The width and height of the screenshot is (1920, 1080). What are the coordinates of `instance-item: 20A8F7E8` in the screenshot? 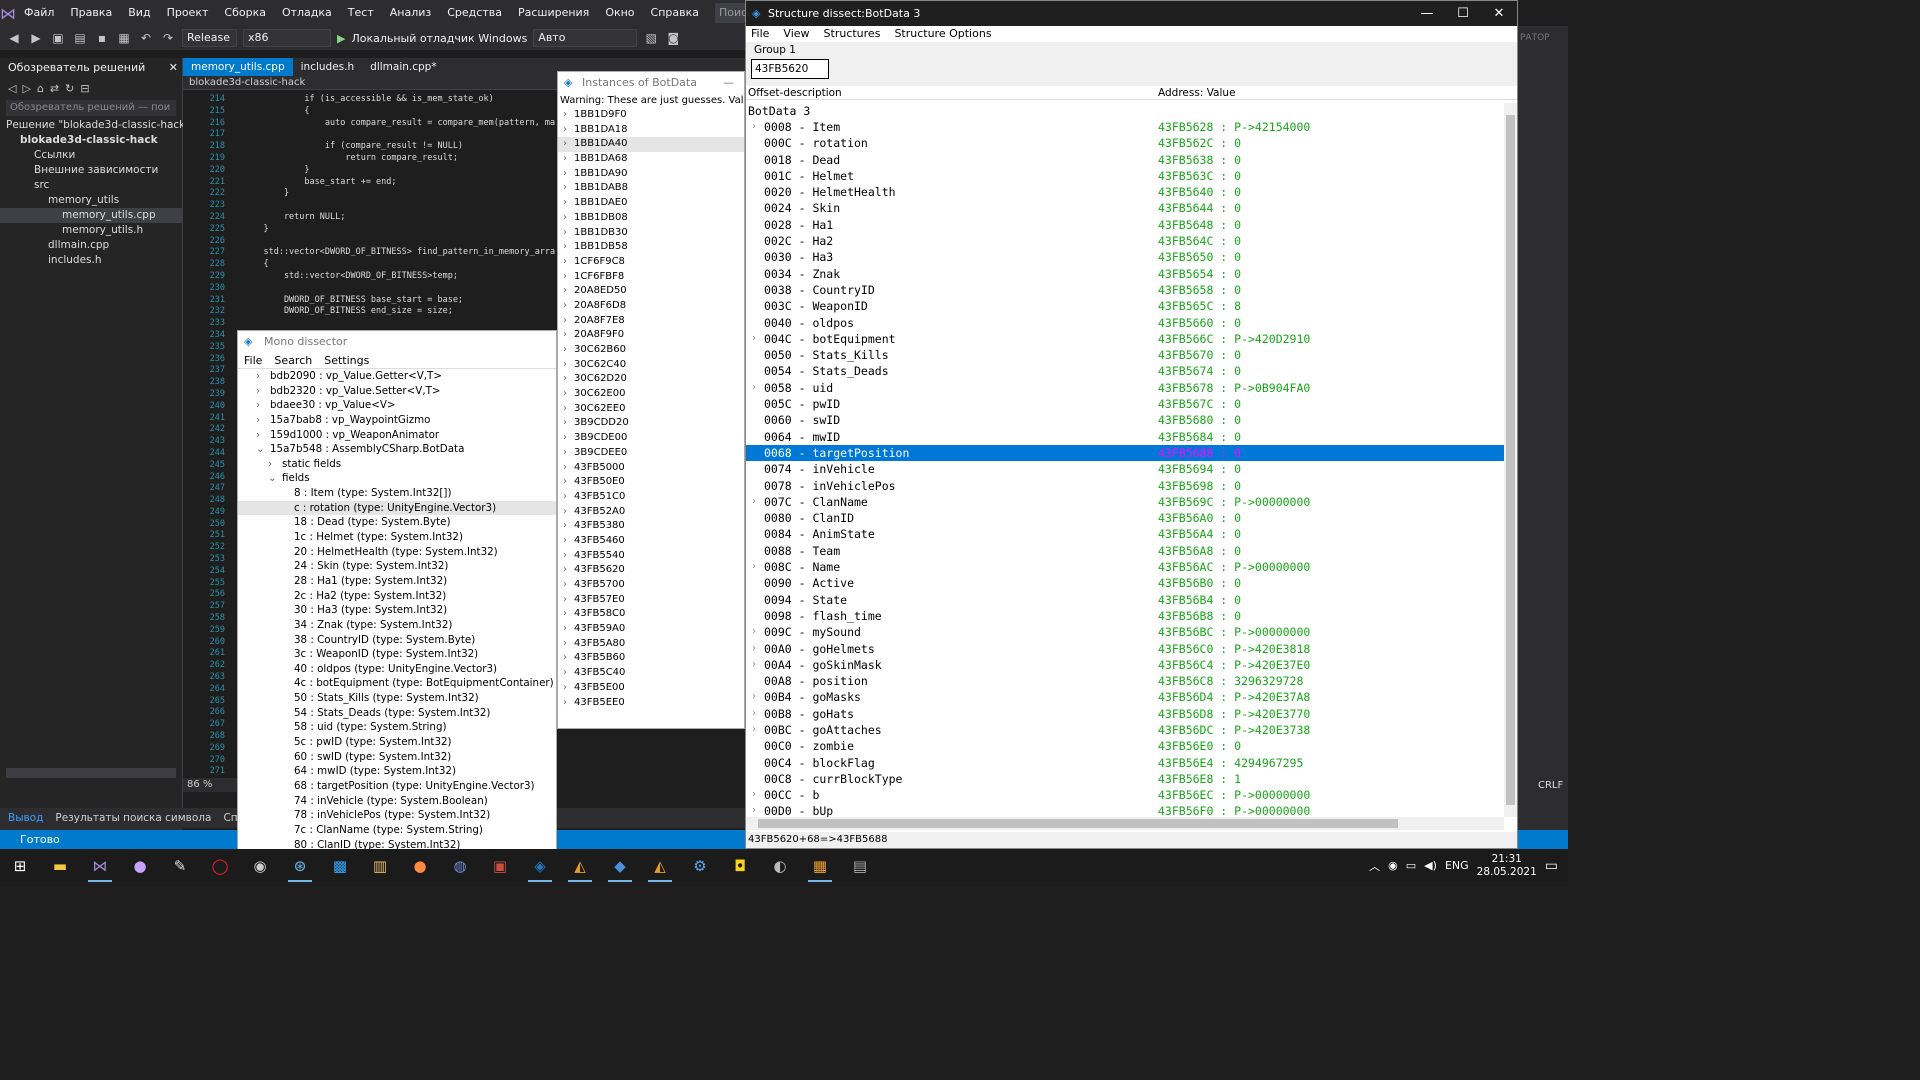 It's located at (651, 321).